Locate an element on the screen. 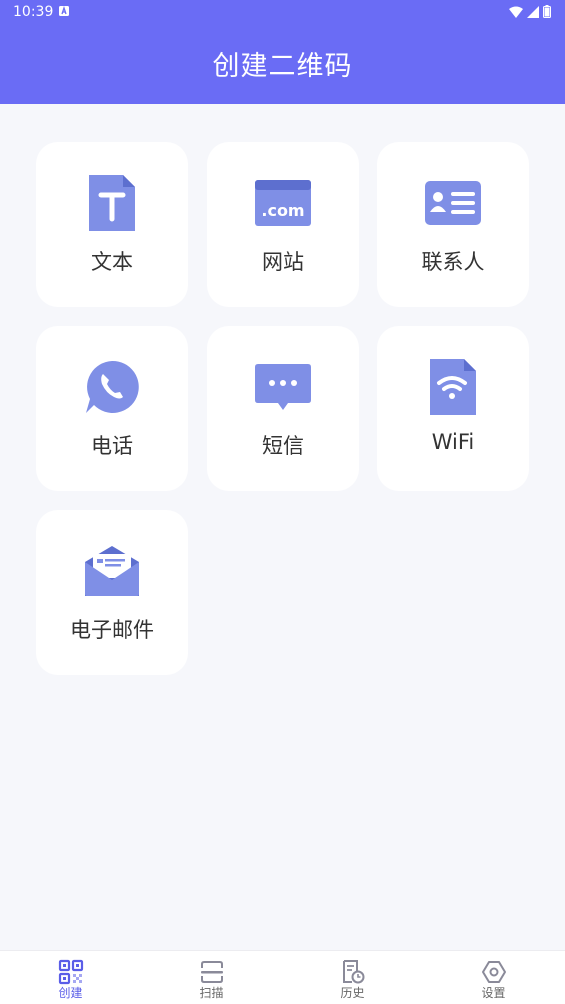 The width and height of the screenshot is (565, 1004). card-label: WiFi is located at coordinates (453, 442).